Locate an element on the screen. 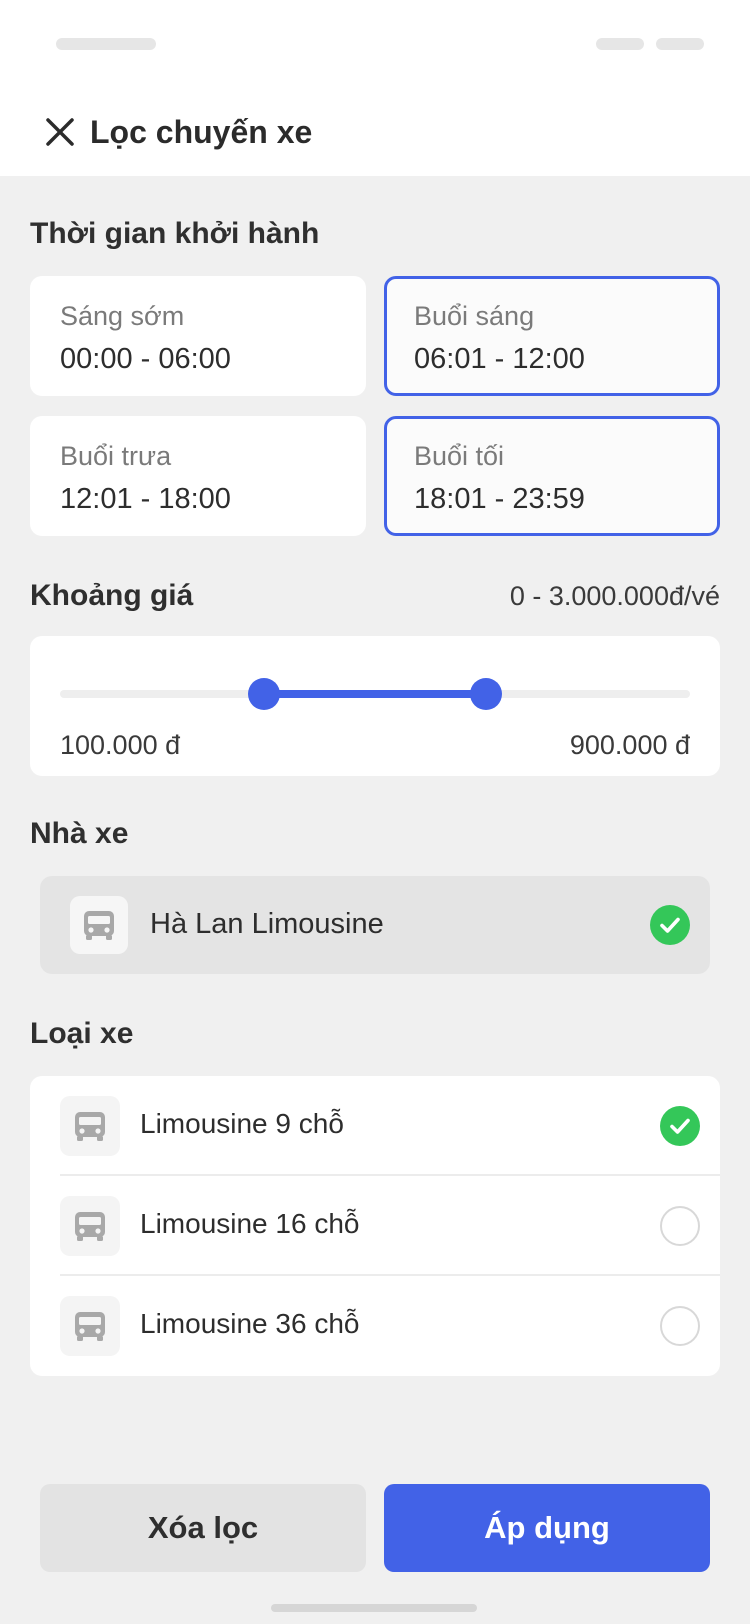 The width and height of the screenshot is (750, 1624). departure-section-title: Thời gian khởi hành is located at coordinates (175, 233).